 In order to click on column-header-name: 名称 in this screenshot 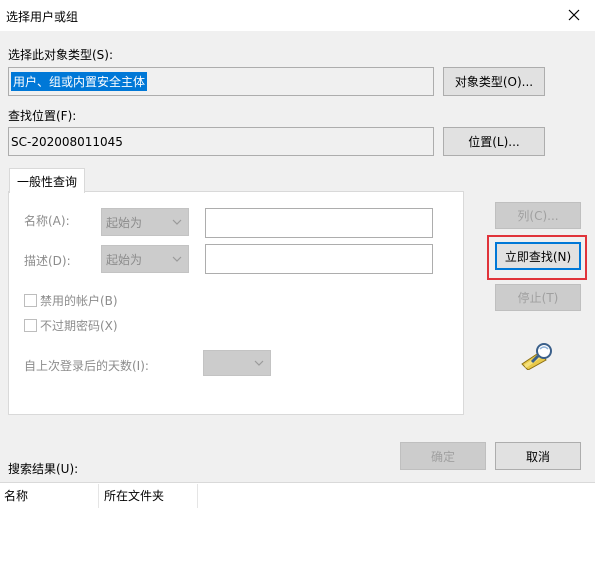, I will do `click(16, 495)`.